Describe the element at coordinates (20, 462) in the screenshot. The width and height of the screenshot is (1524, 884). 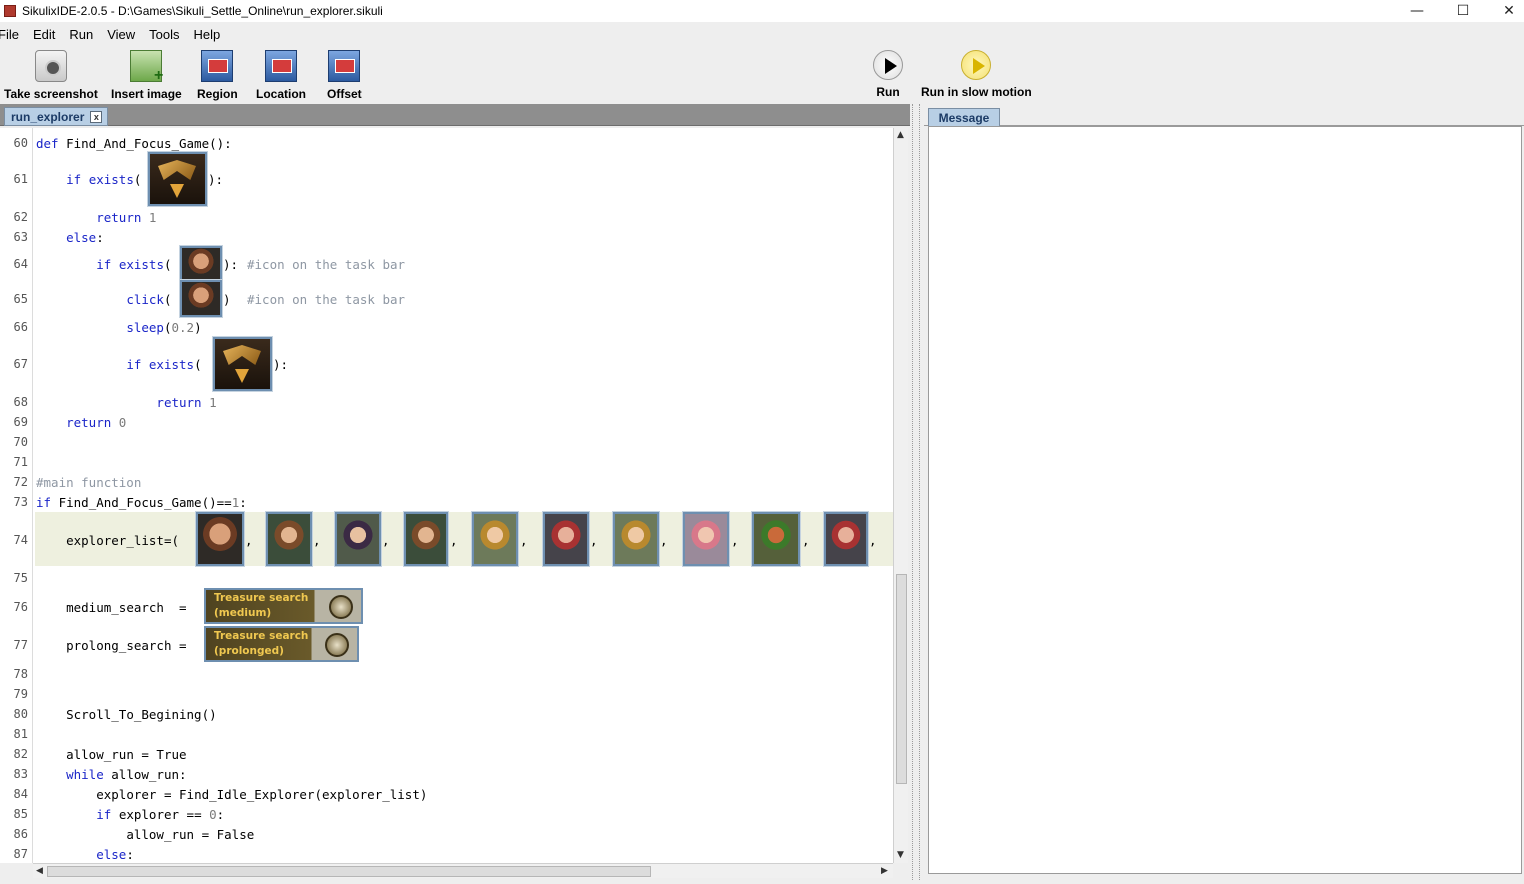
I see `line-number: 71` at that location.